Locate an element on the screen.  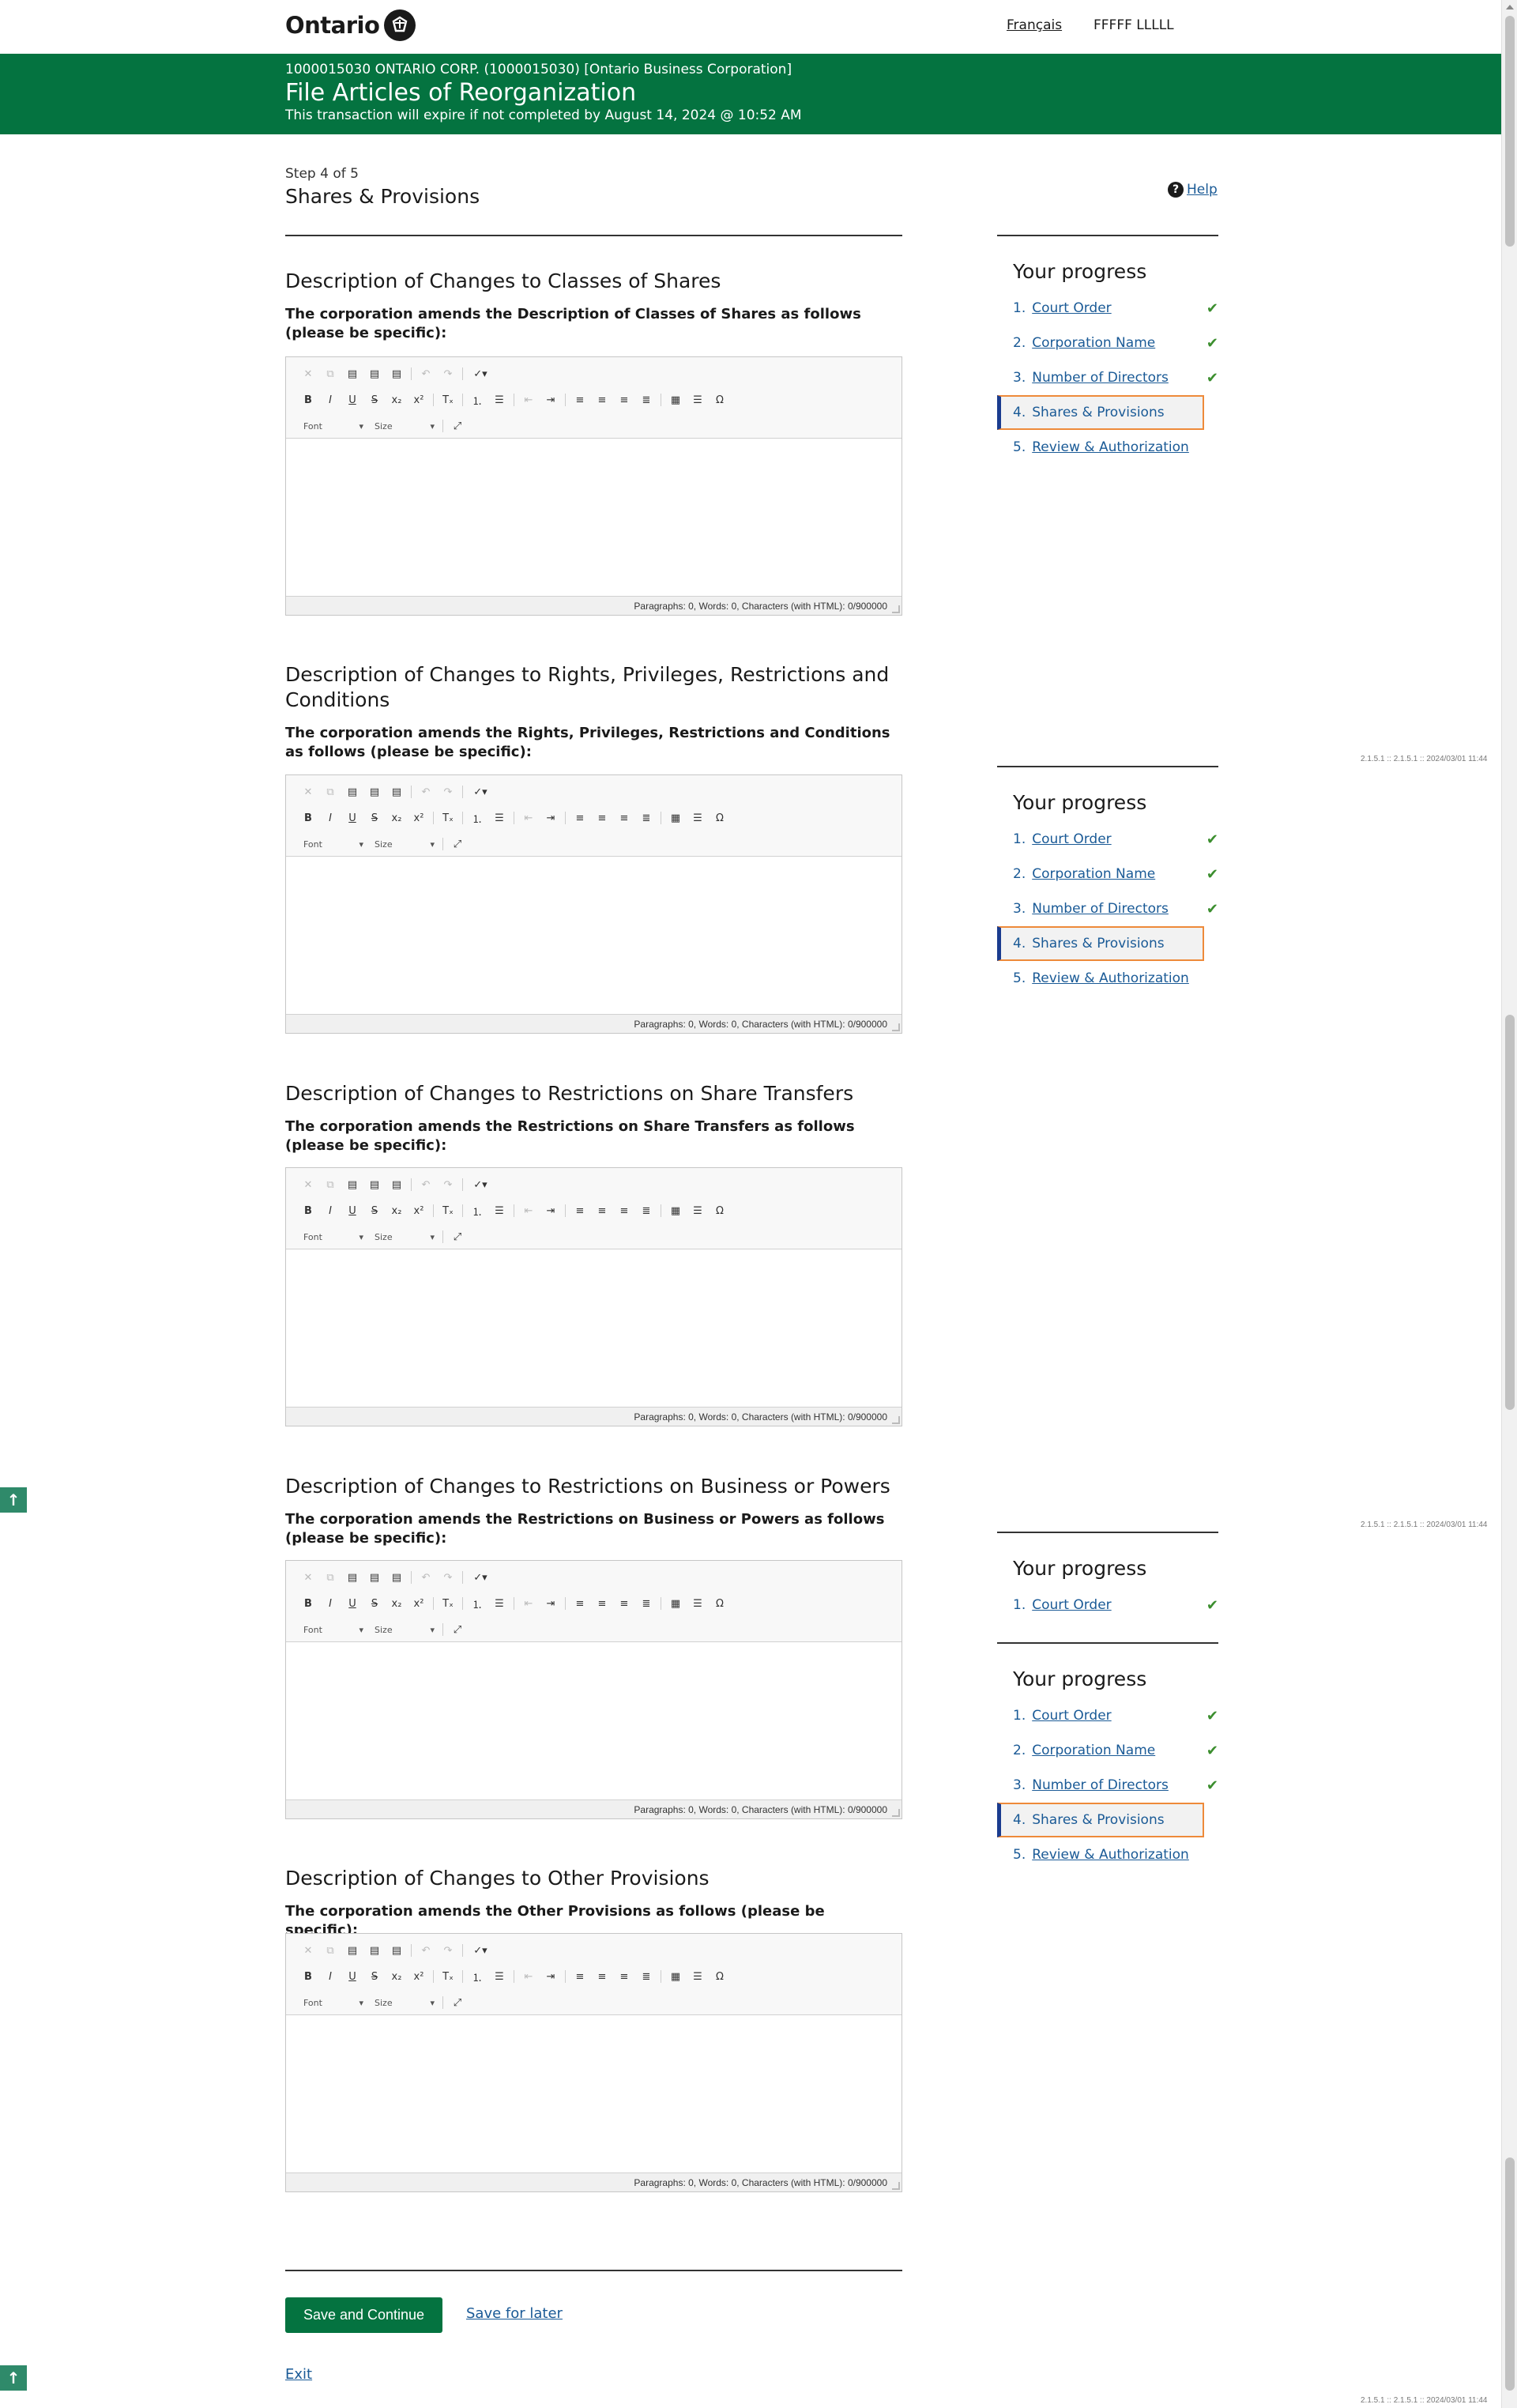
bold-button: B is located at coordinates (308, 1210).